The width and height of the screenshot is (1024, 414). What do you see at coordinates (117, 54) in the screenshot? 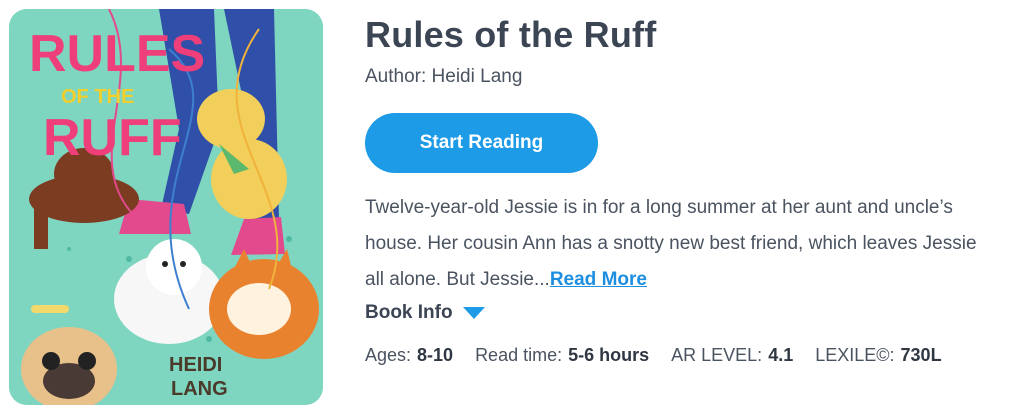
I see `cover-title-line1: RULES` at bounding box center [117, 54].